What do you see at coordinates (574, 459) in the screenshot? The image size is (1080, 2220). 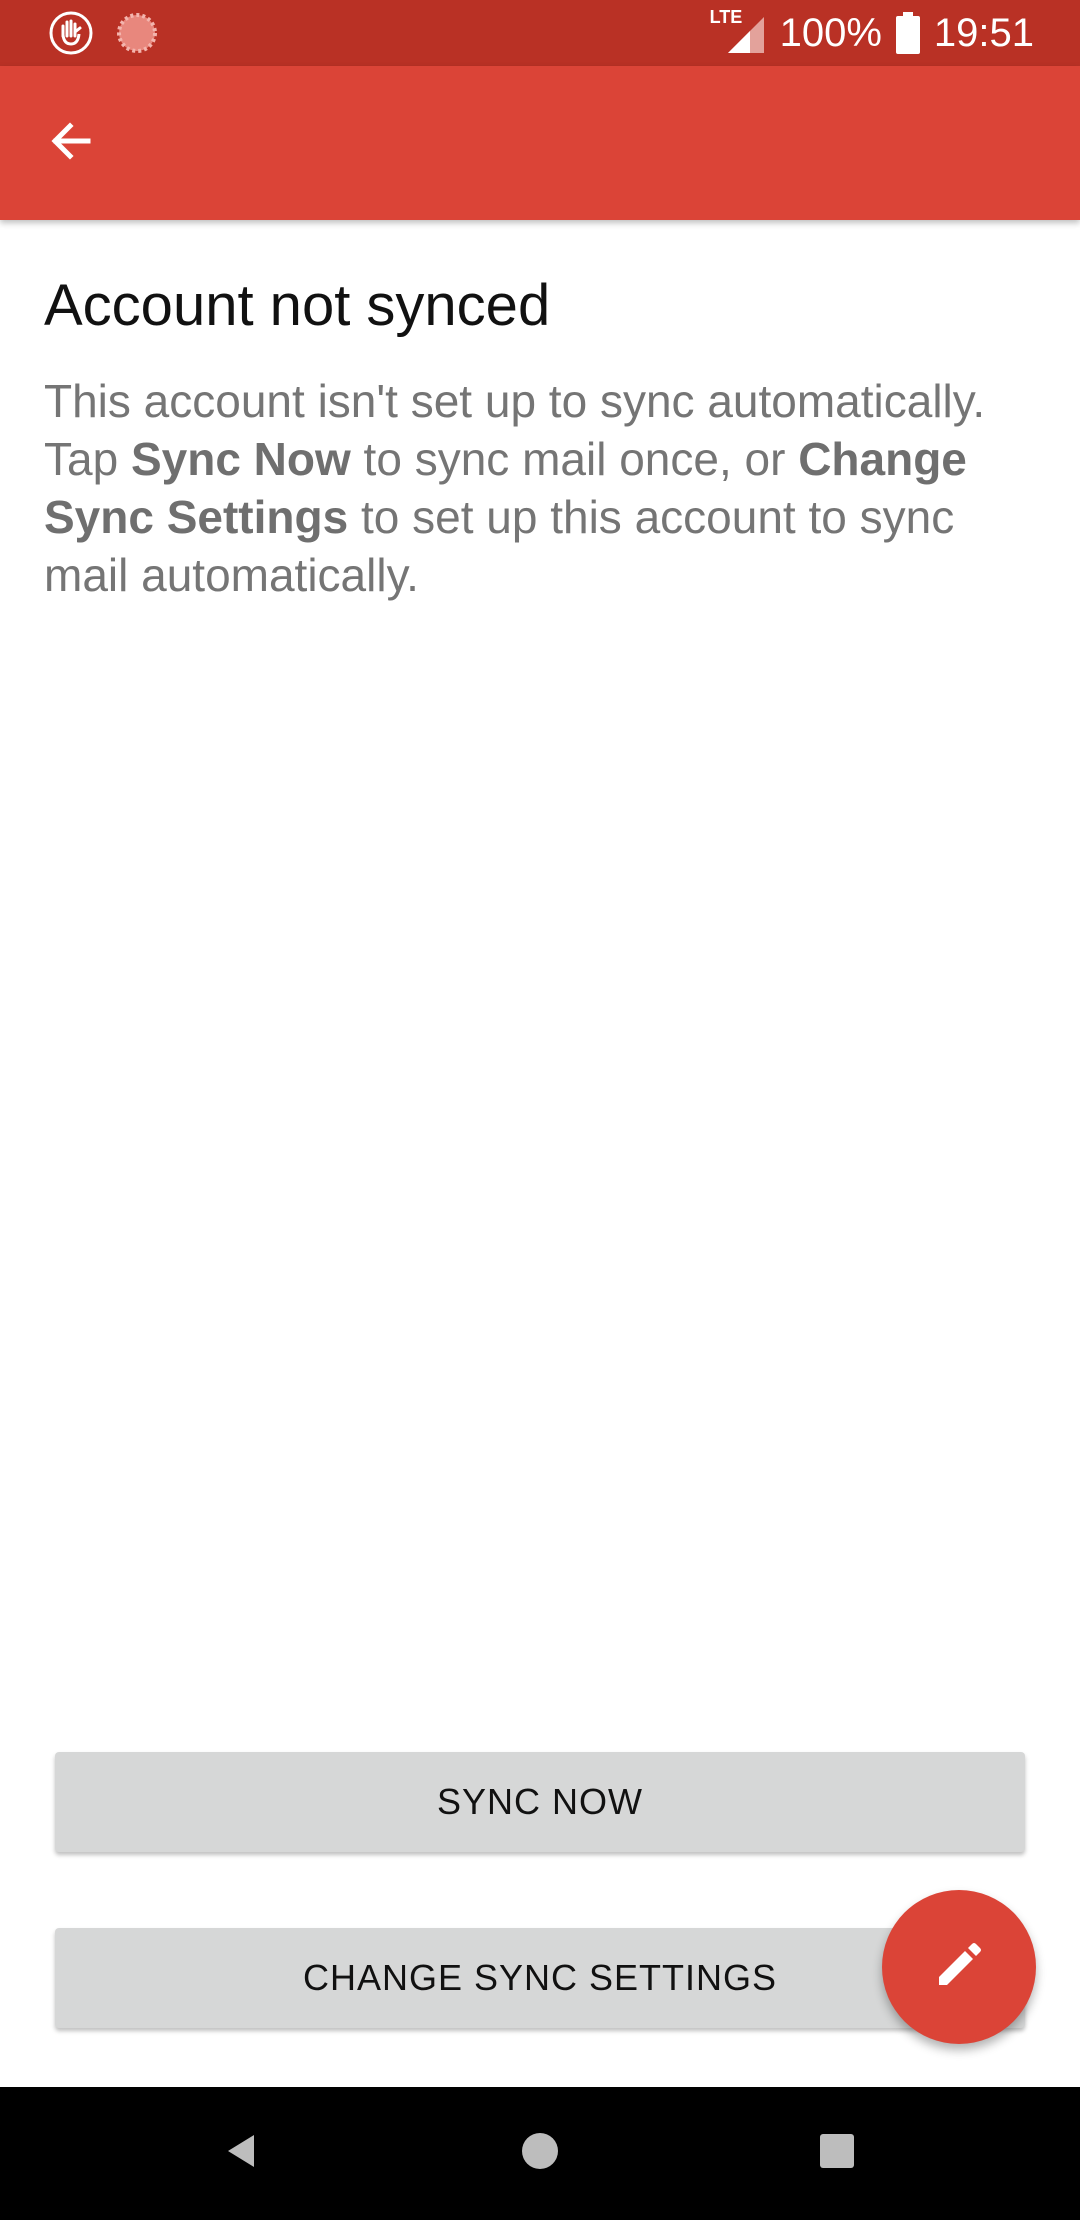 I see `line2-mid: to sync mail once, or` at bounding box center [574, 459].